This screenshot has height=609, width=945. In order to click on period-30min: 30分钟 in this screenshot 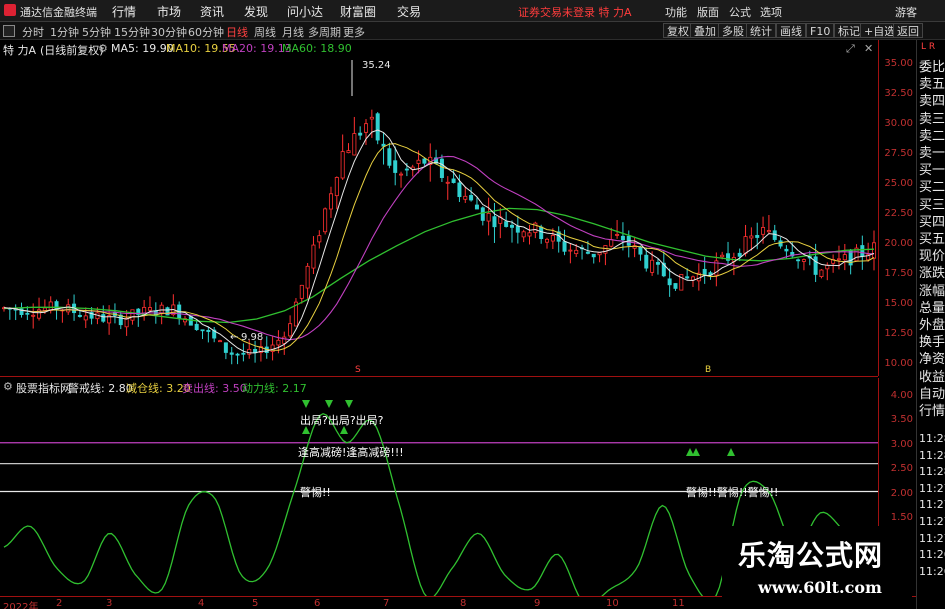, I will do `click(169, 32)`.